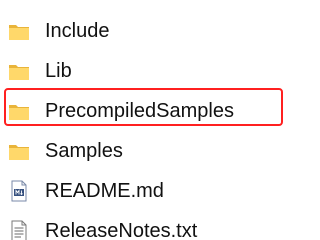 The height and width of the screenshot is (240, 320). Describe the element at coordinates (139, 111) in the screenshot. I see `file-item-label: PrecompiledSamples` at that location.